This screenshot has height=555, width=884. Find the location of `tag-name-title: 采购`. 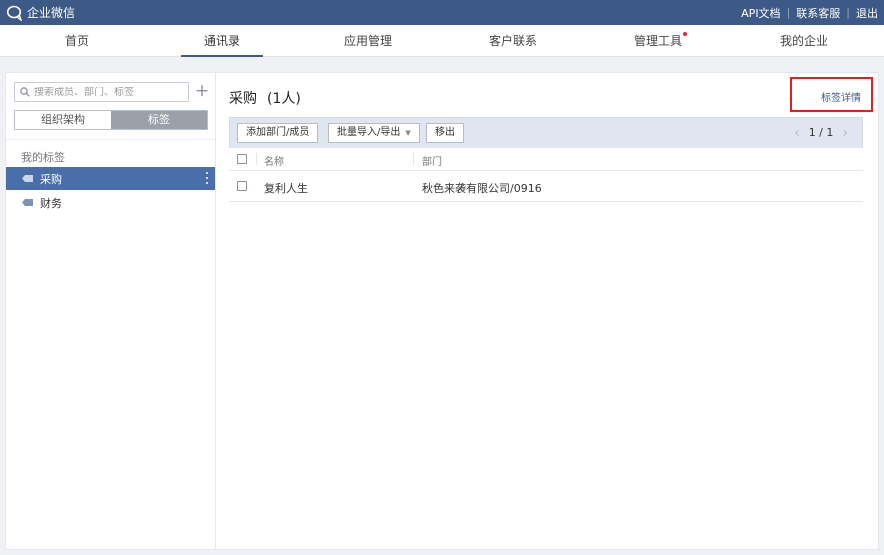

tag-name-title: 采购 is located at coordinates (243, 99).